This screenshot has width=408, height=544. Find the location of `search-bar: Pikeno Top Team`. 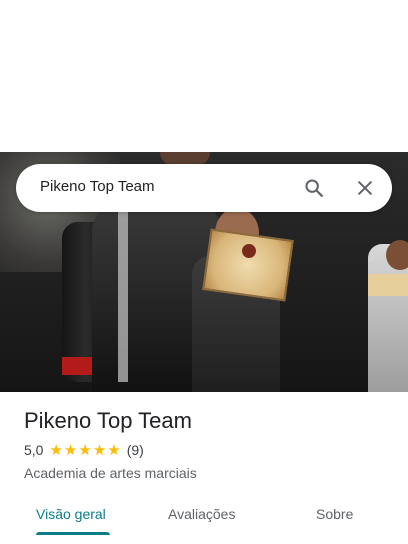

search-bar: Pikeno Top Team is located at coordinates (204, 188).